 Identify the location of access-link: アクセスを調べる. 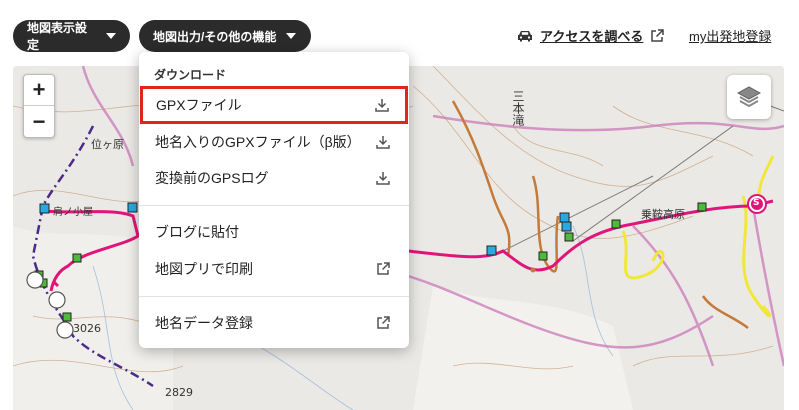
(590, 35).